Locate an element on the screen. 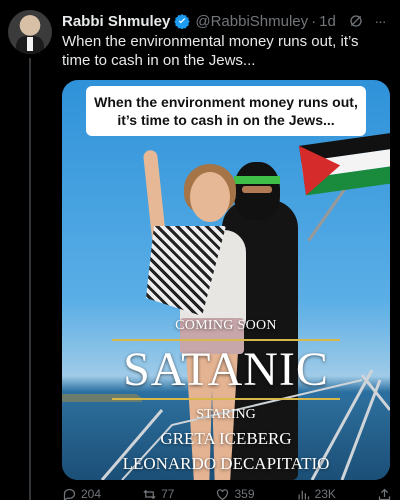 Image resolution: width=400 pixels, height=500 pixels. poster-coming-soon: COMING SOON is located at coordinates (226, 325).